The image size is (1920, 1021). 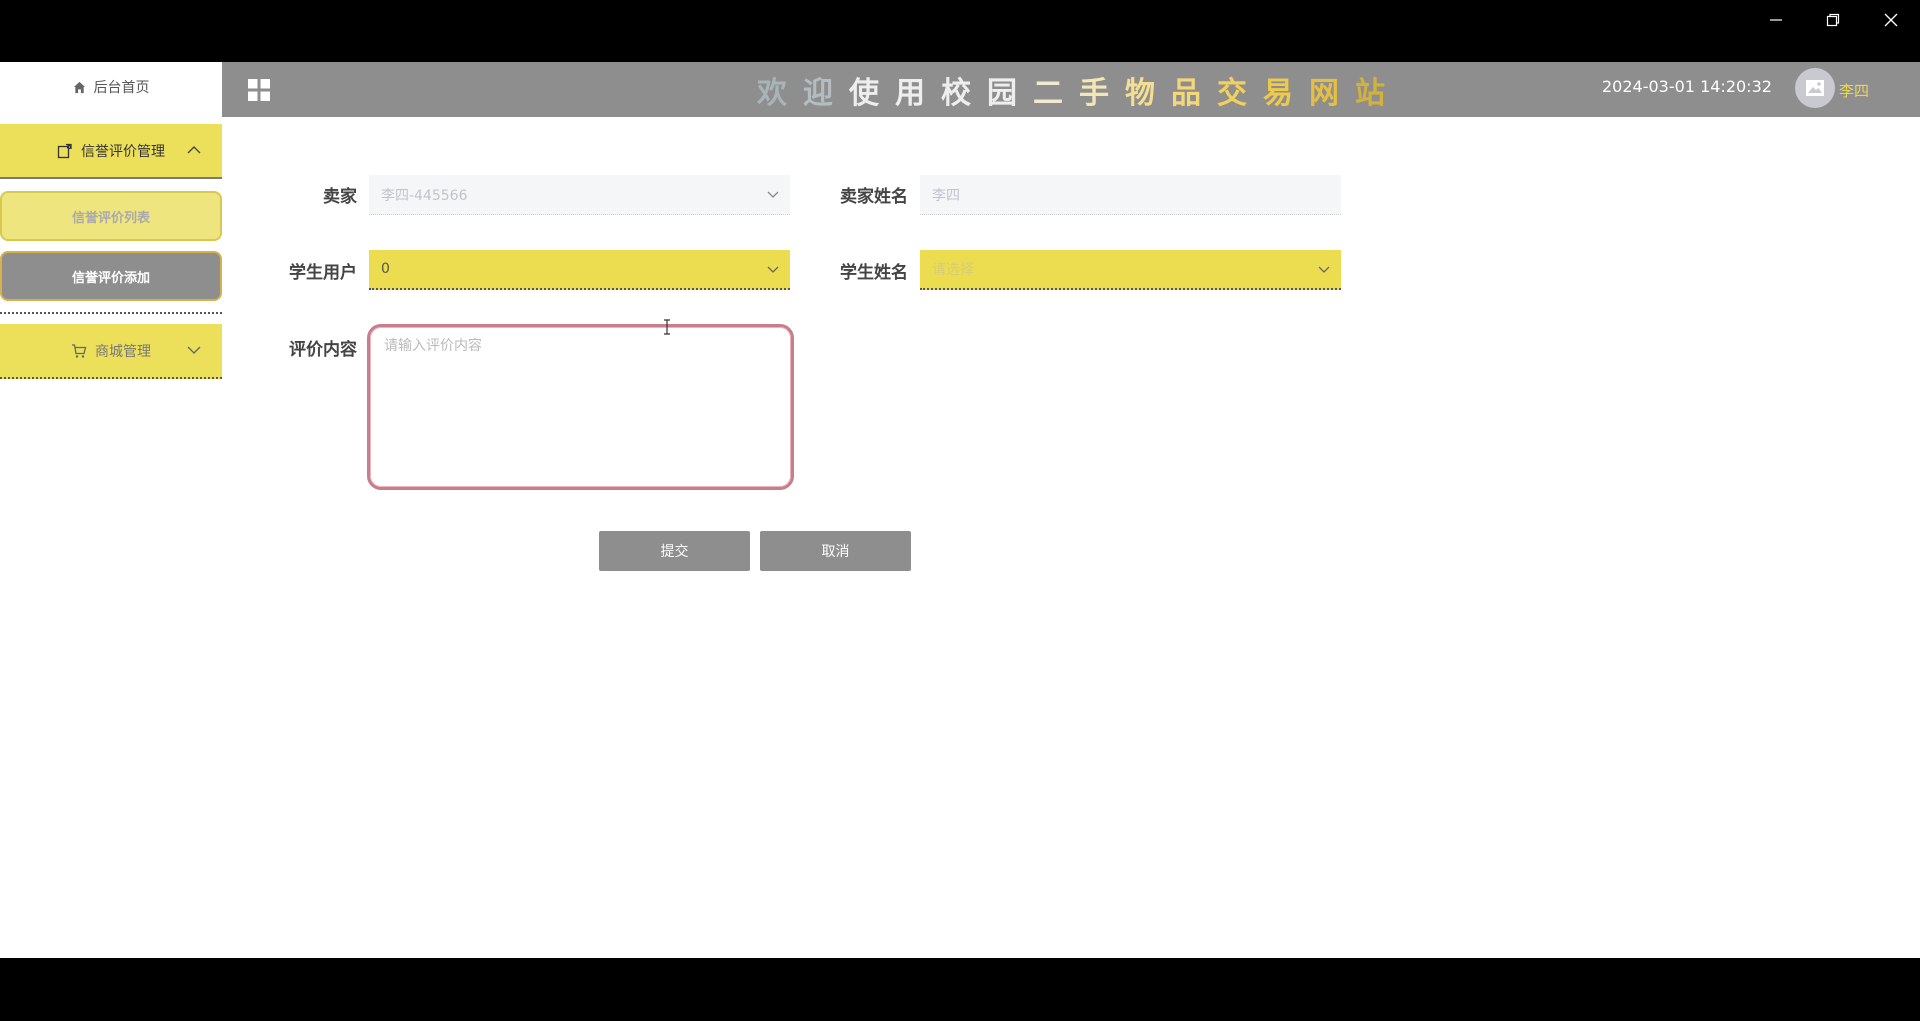 I want to click on sub-item-label: 信誉评价添加, so click(x=110, y=278).